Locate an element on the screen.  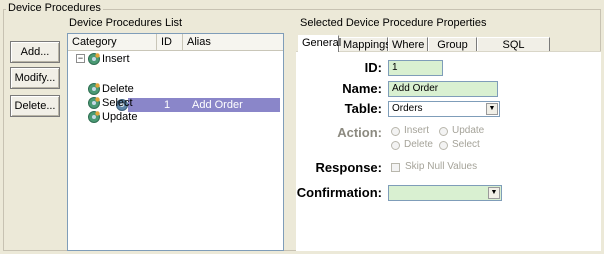
collapse-toggle: − is located at coordinates (80, 58).